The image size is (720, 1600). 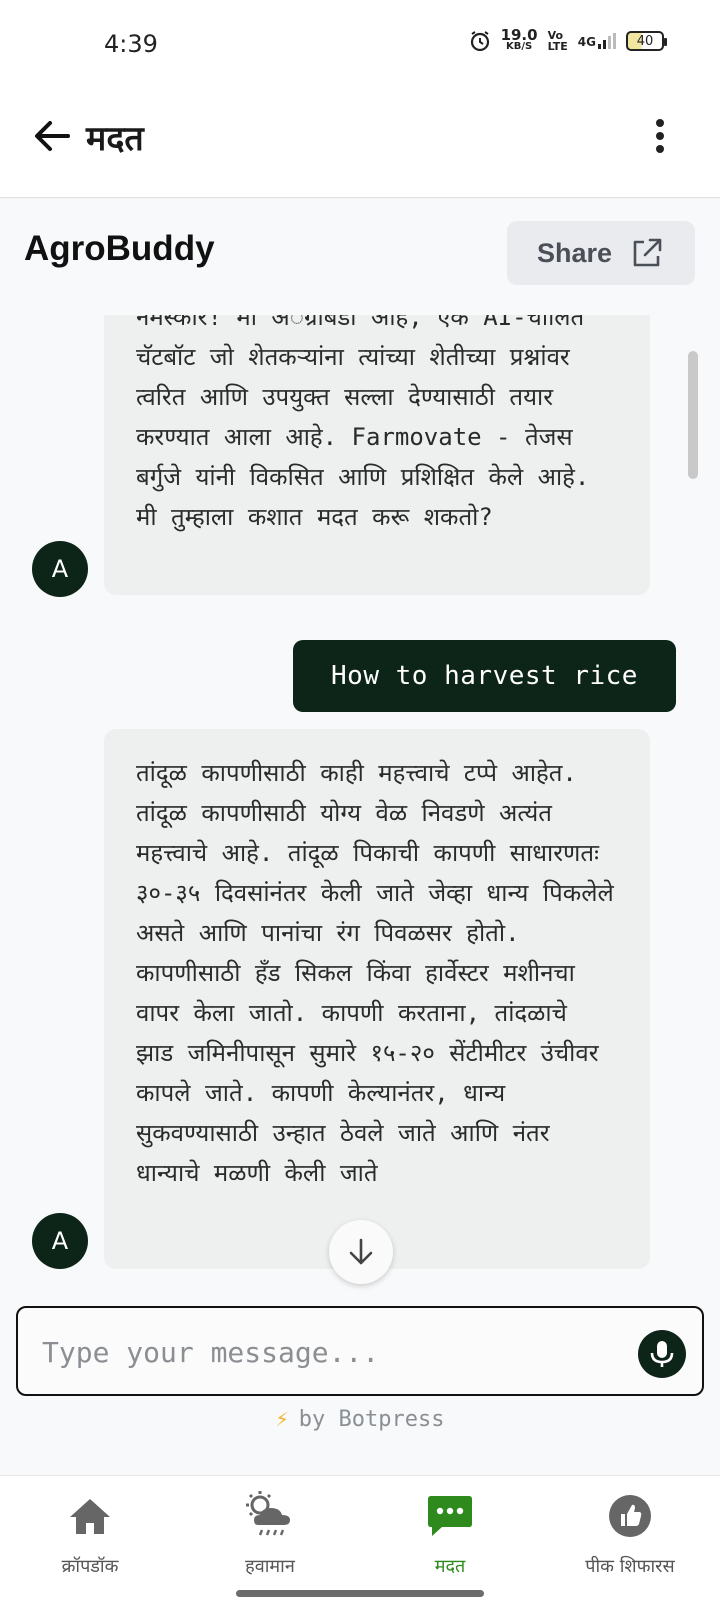 I want to click on alarm-icon, so click(x=480, y=41).